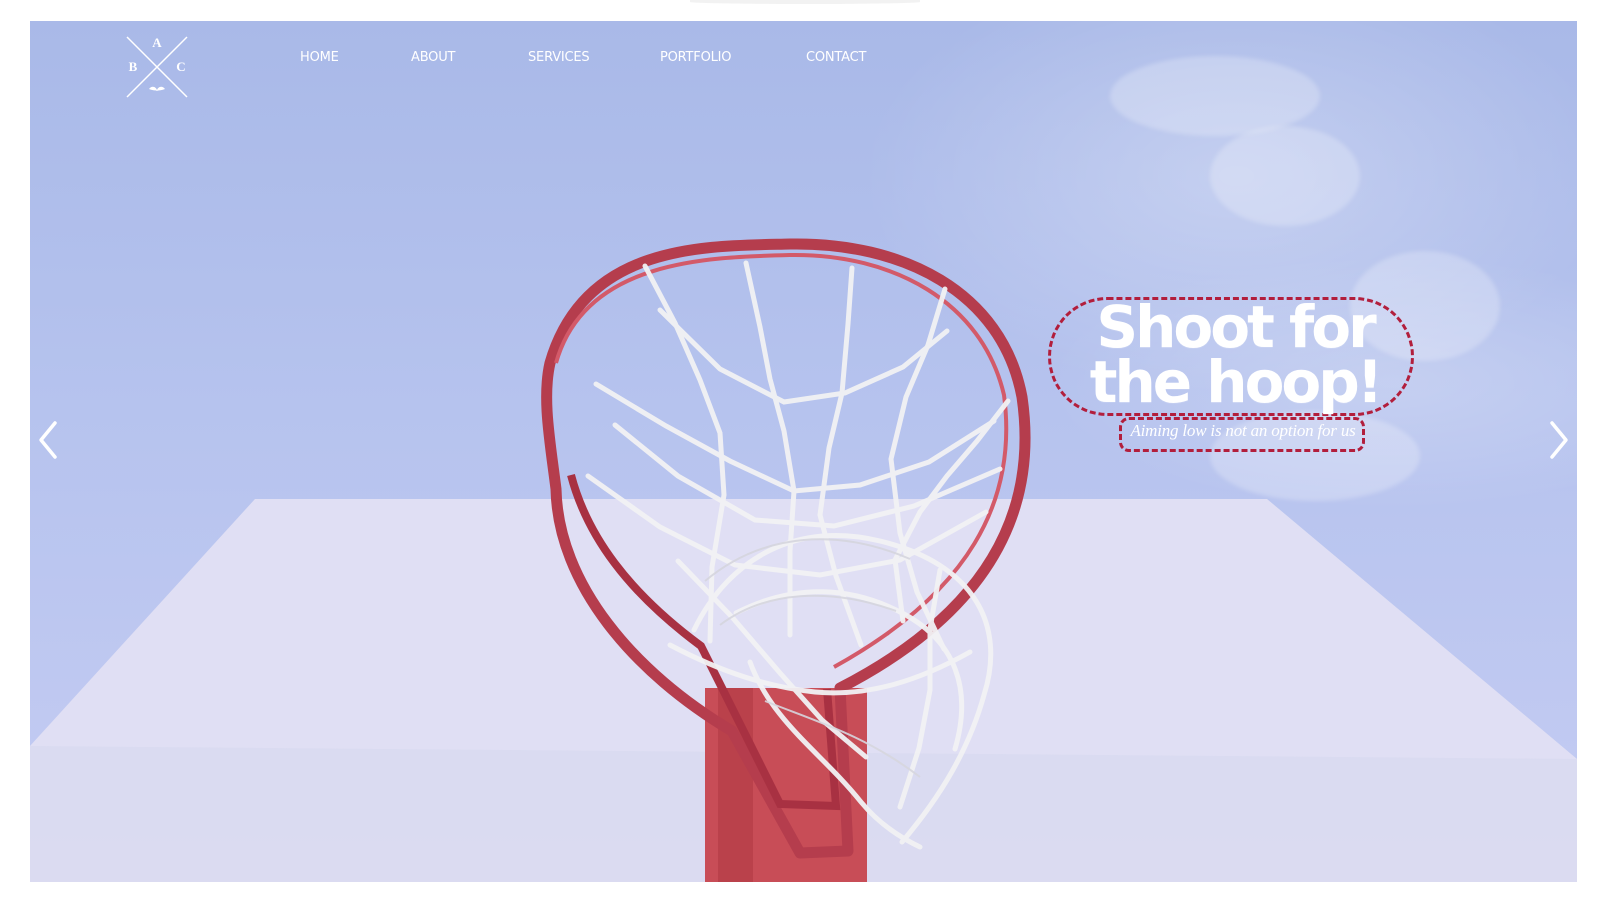  Describe the element at coordinates (1236, 354) in the screenshot. I see `hero-headline: Shoot for the hoop!` at that location.